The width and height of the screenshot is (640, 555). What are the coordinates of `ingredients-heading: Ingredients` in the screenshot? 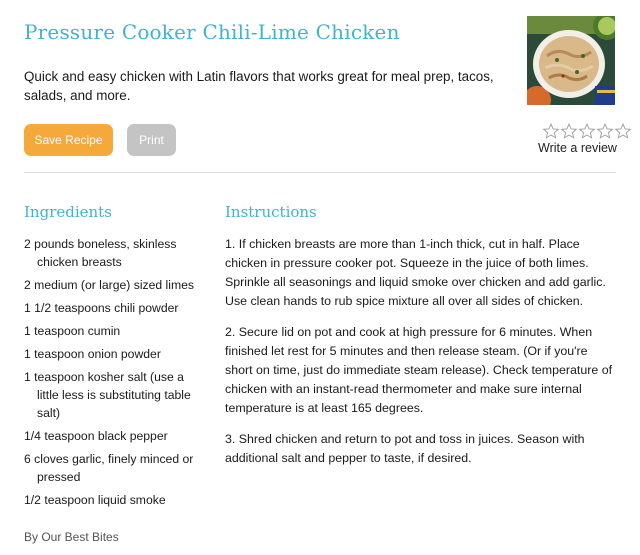 It's located at (68, 212).